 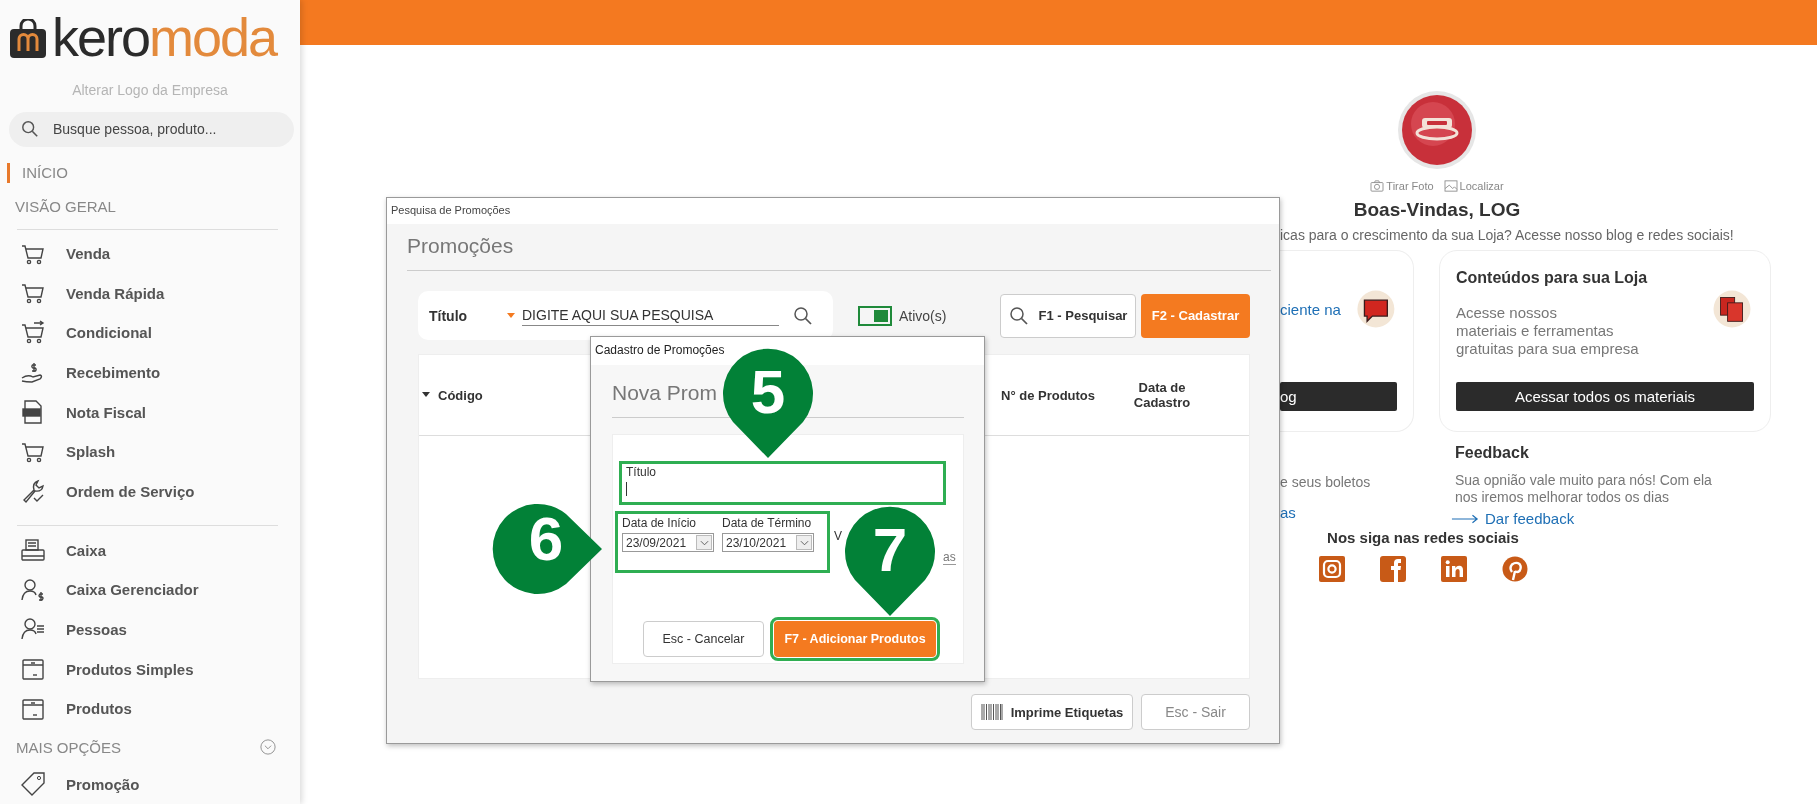 I want to click on instagram-icon, so click(x=1331, y=569).